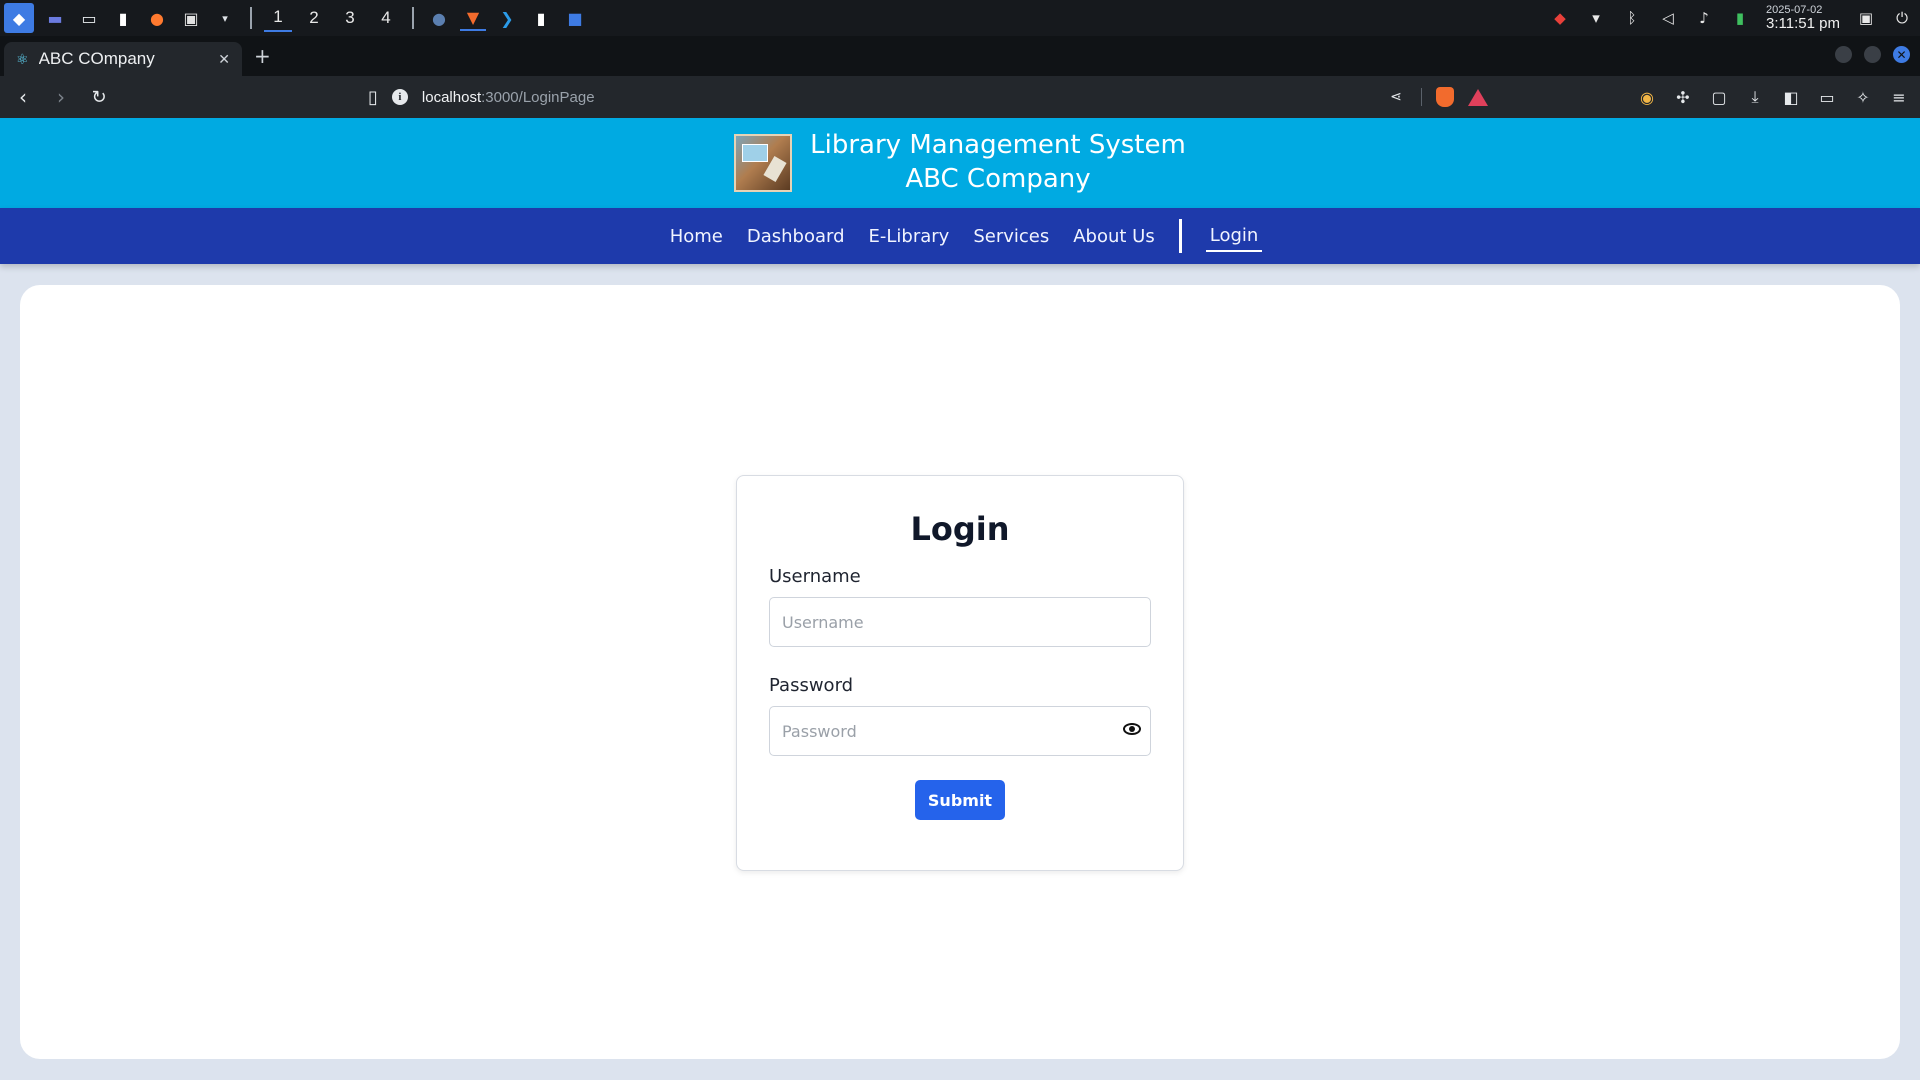  I want to click on workspace-3: 3, so click(350, 18).